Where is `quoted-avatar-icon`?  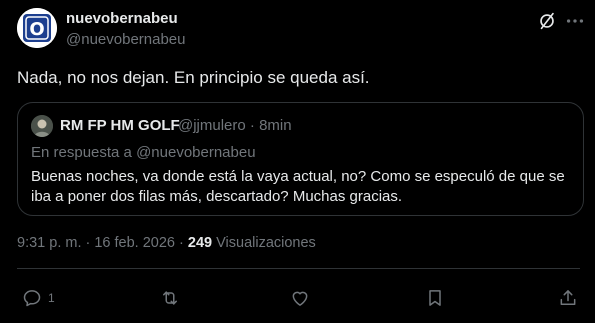
quoted-avatar-icon is located at coordinates (42, 126).